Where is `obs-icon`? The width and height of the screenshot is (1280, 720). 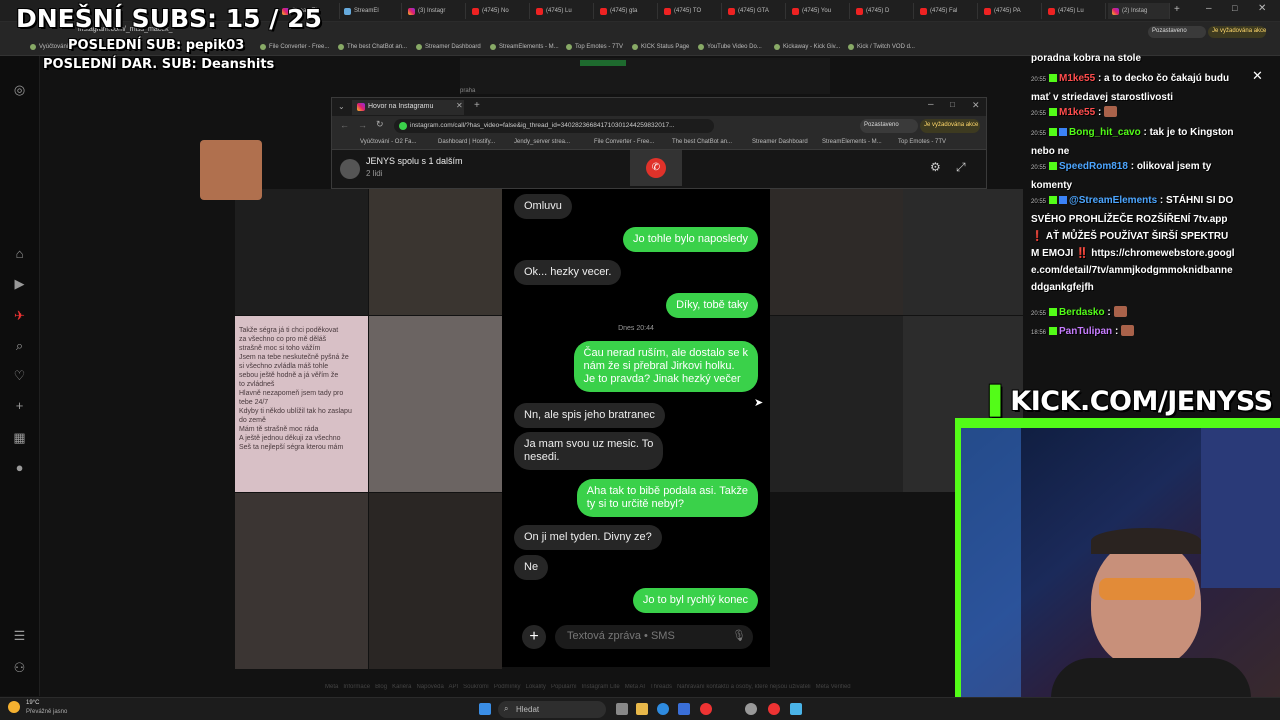
obs-icon is located at coordinates (751, 709).